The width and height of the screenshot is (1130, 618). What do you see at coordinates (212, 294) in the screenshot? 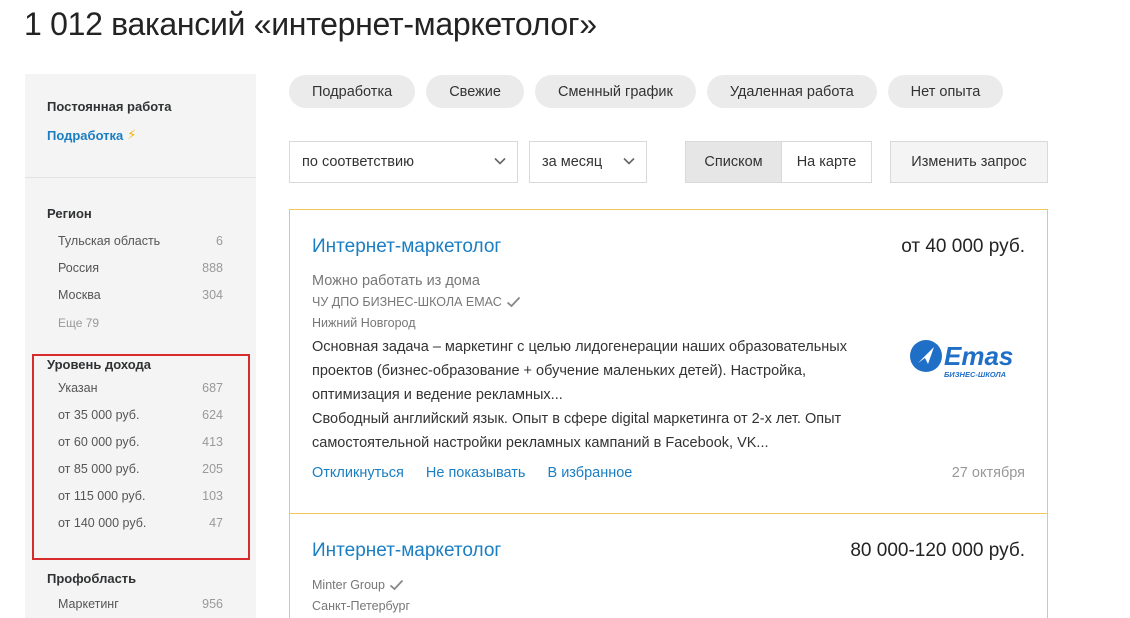
I see `filter-item-count: 304` at bounding box center [212, 294].